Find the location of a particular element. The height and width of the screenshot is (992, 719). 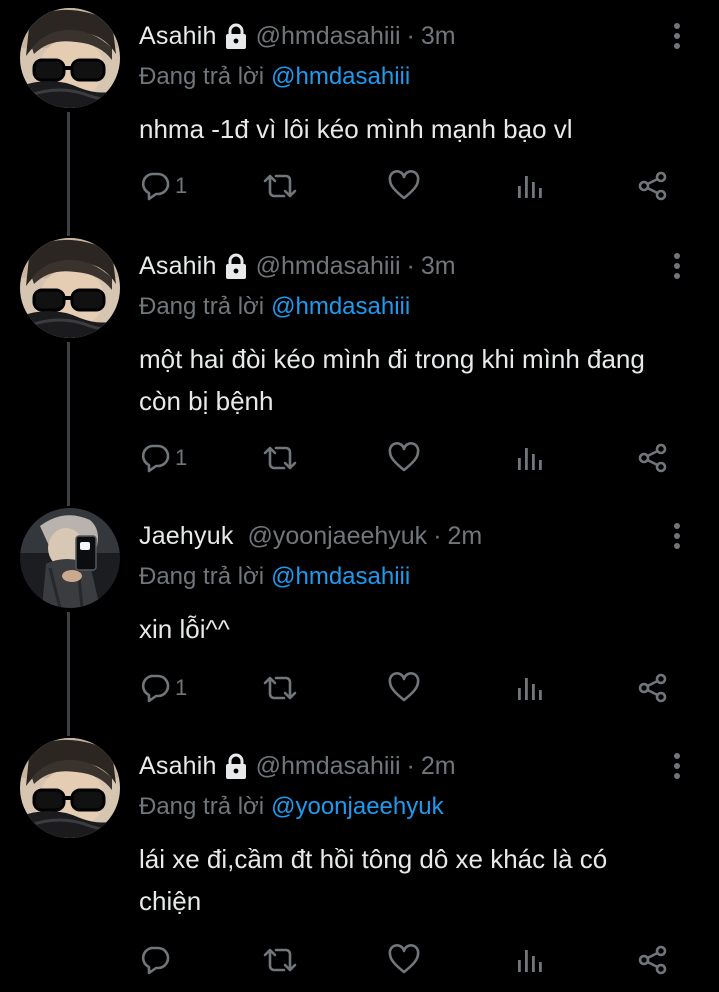

replying-to: Đang trả lời @yoonjaeehyuk is located at coordinates (291, 807).